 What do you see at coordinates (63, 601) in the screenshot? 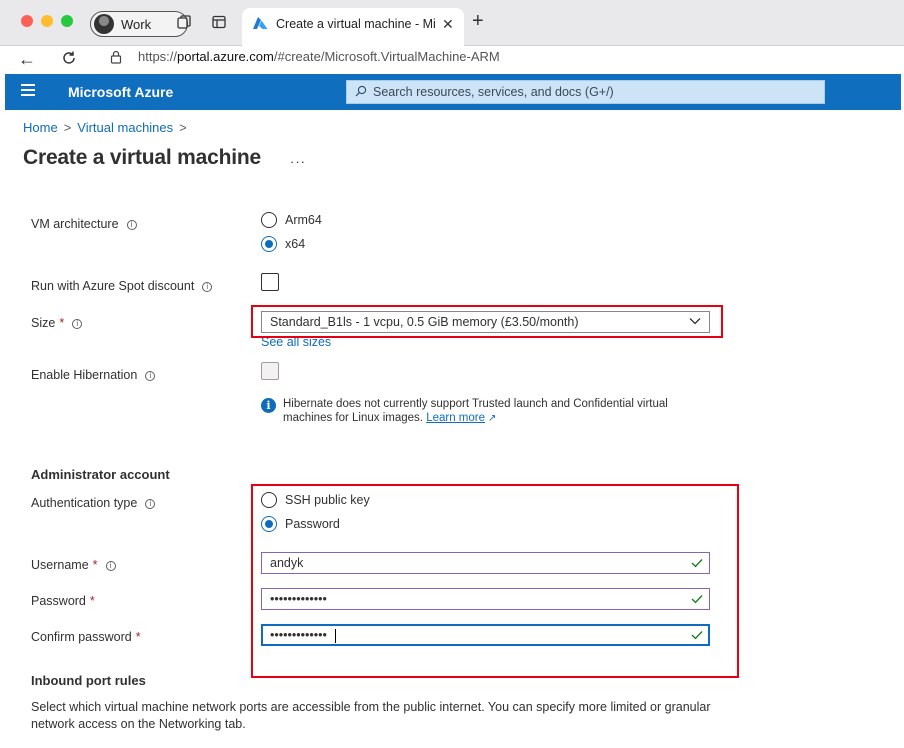
I see `password-label: Password *` at bounding box center [63, 601].